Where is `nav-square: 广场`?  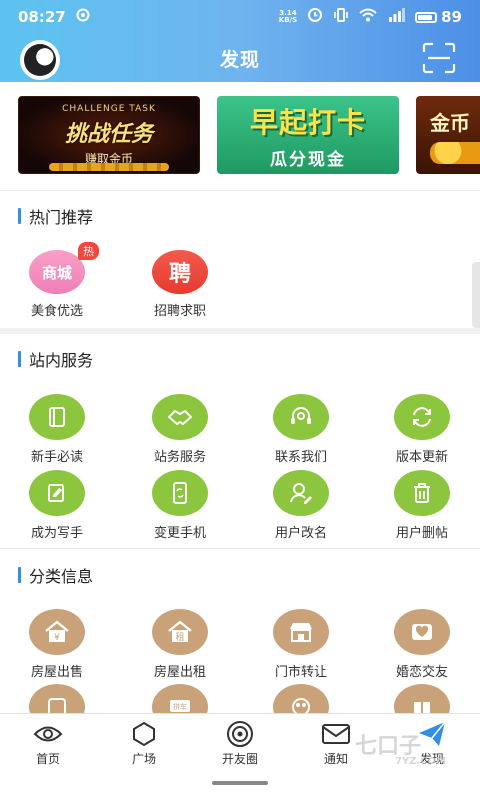 nav-square: 广场 is located at coordinates (144, 743).